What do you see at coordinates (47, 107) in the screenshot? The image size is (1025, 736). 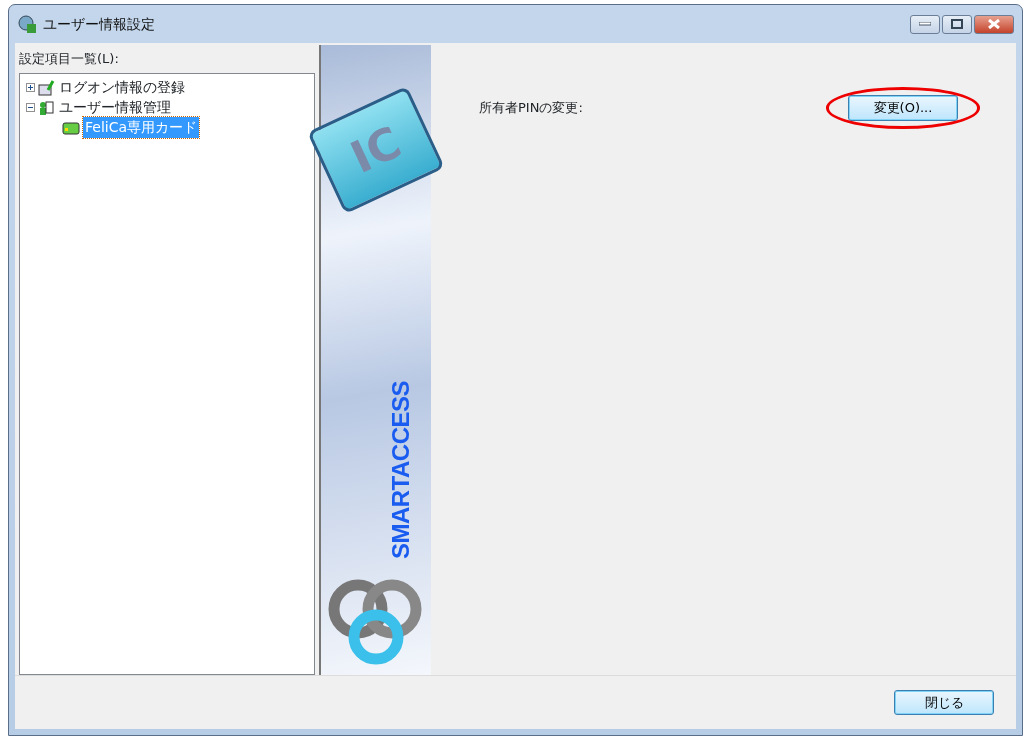 I see `user-icon` at bounding box center [47, 107].